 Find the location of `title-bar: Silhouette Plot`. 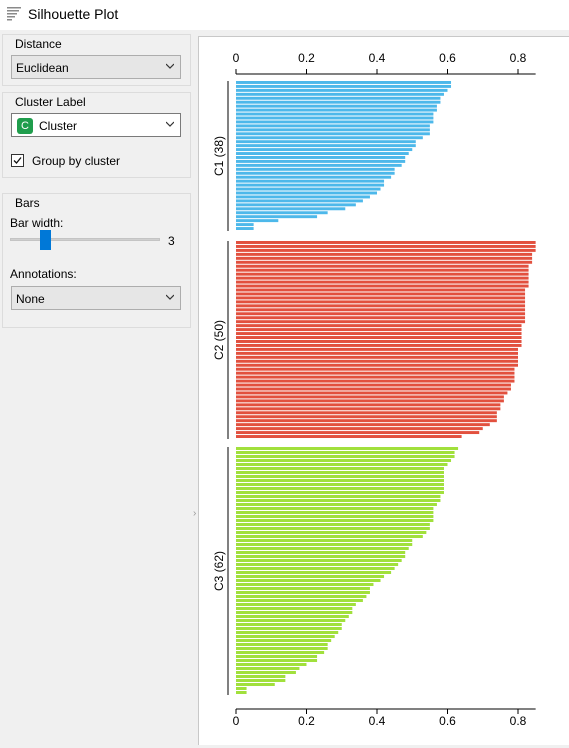

title-bar: Silhouette Plot is located at coordinates (284, 15).